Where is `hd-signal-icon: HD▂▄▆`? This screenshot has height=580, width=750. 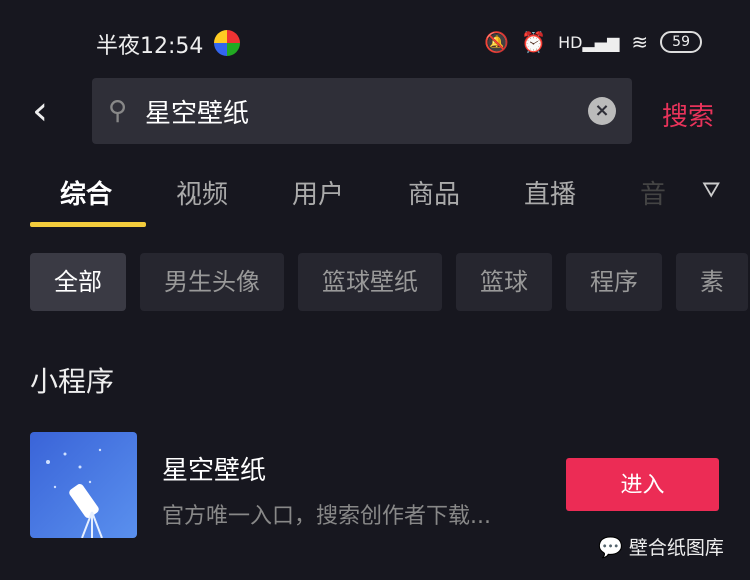
hd-signal-icon: HD▂▄▆ is located at coordinates (589, 42).